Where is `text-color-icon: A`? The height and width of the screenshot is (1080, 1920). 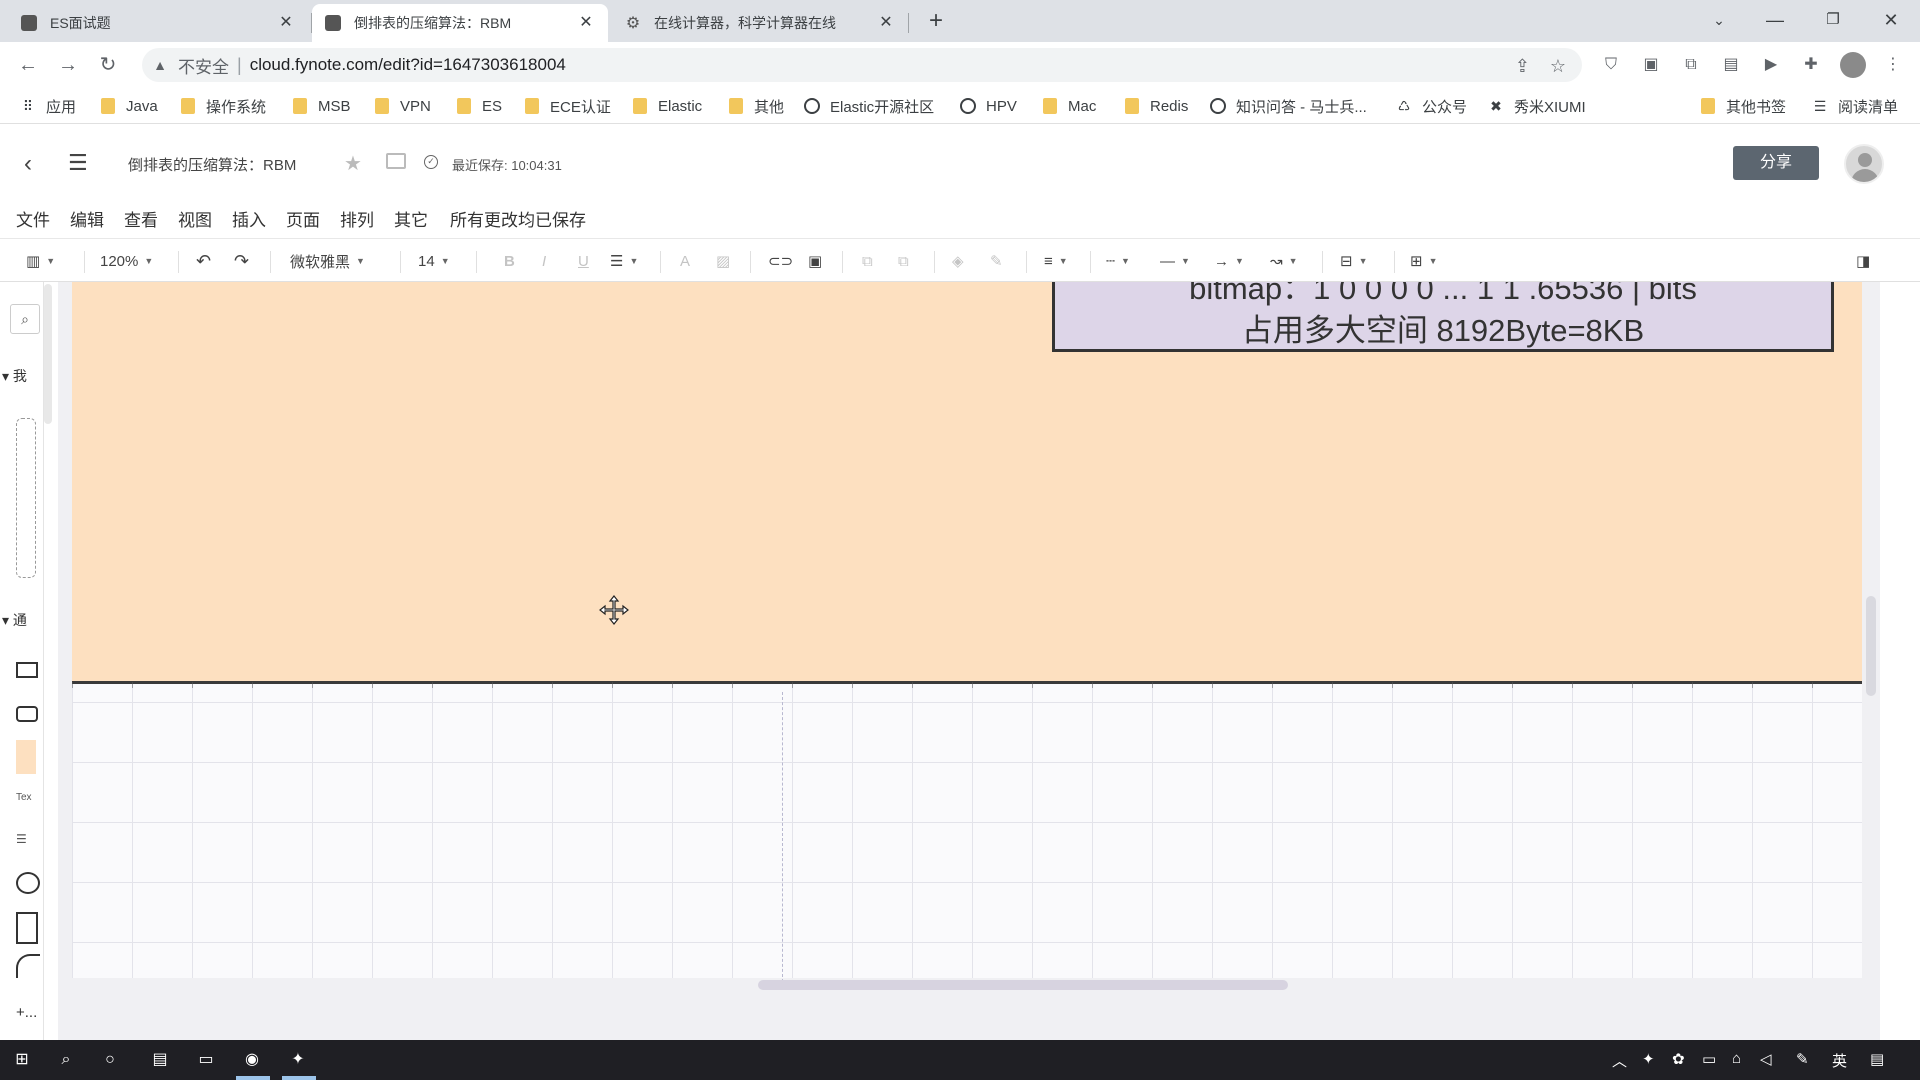 text-color-icon: A is located at coordinates (685, 261).